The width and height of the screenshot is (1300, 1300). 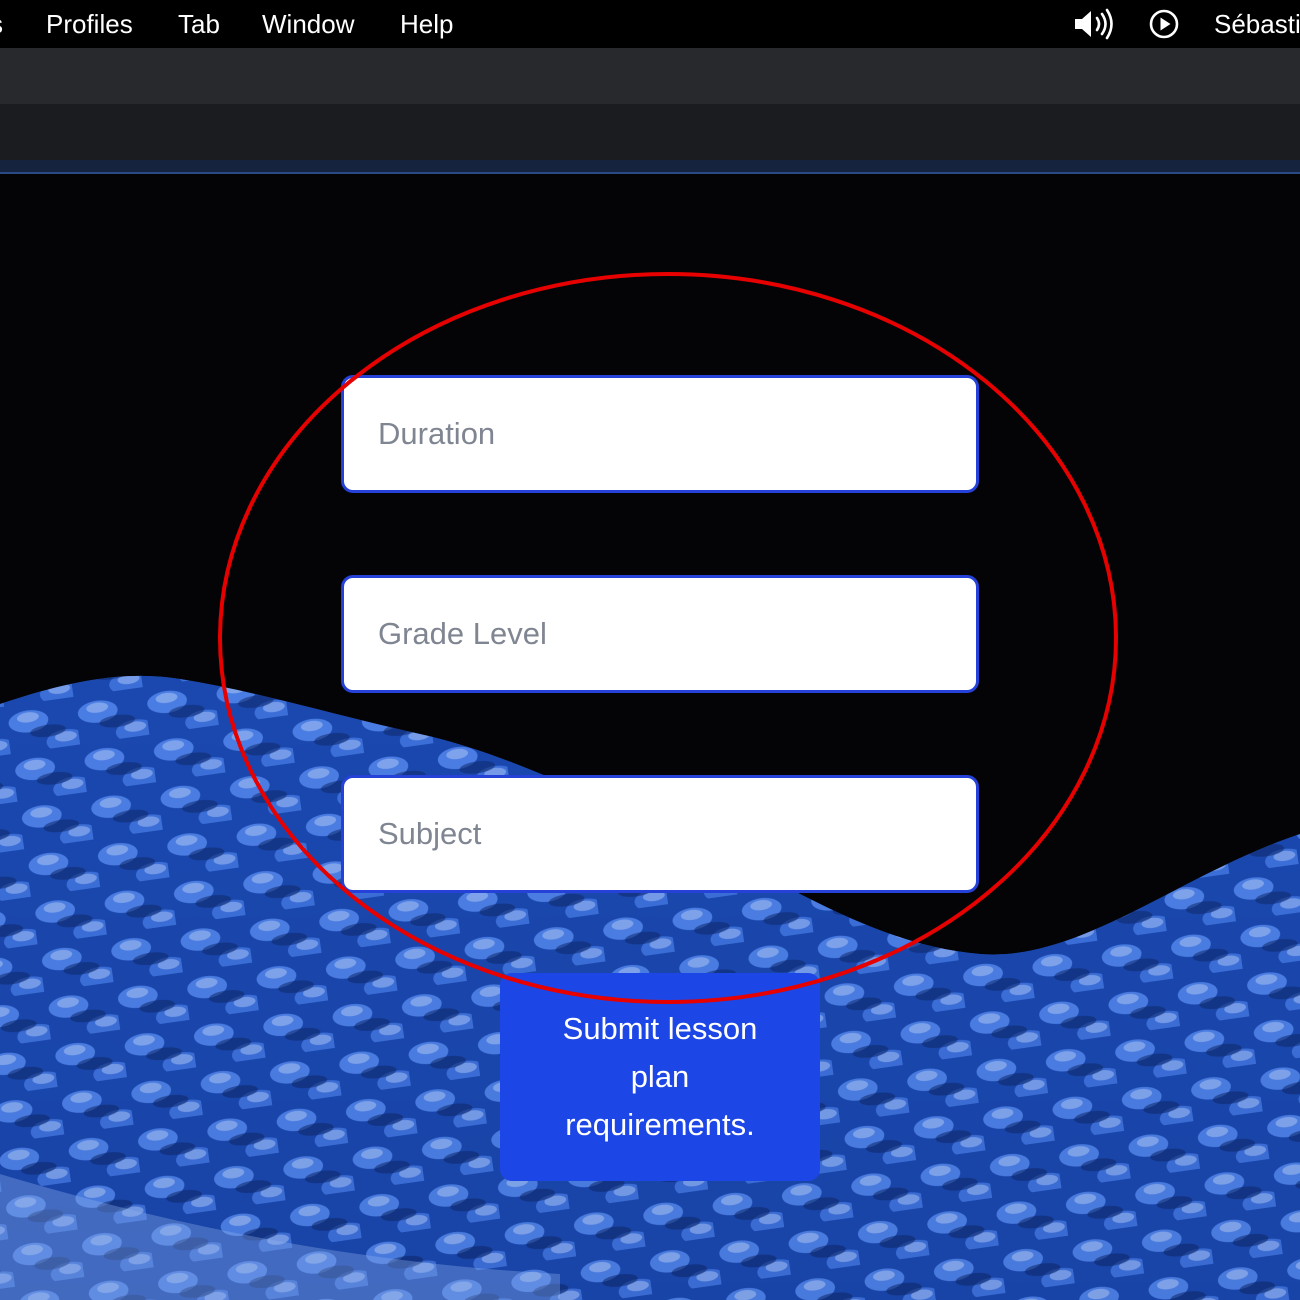 I want to click on menu-item-tab: Tab, so click(x=199, y=24).